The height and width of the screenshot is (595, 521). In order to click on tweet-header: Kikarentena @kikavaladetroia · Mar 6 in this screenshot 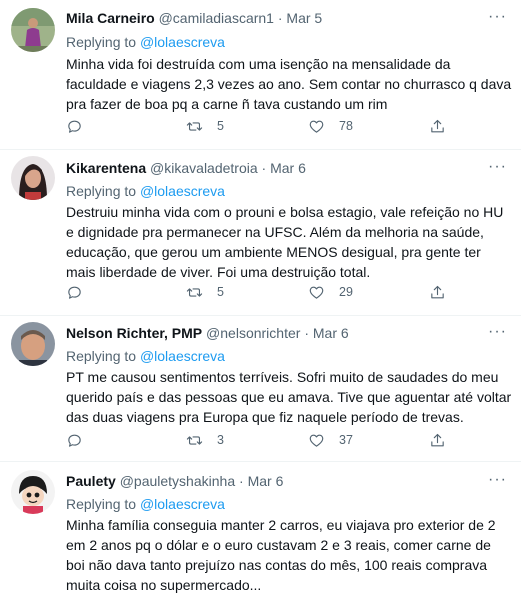, I will do `click(186, 168)`.